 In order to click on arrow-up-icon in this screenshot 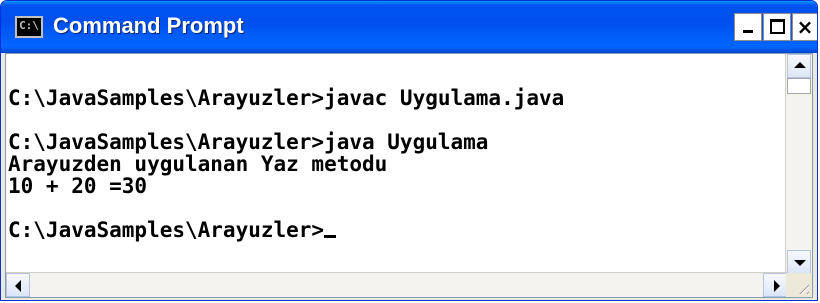, I will do `click(800, 65)`.